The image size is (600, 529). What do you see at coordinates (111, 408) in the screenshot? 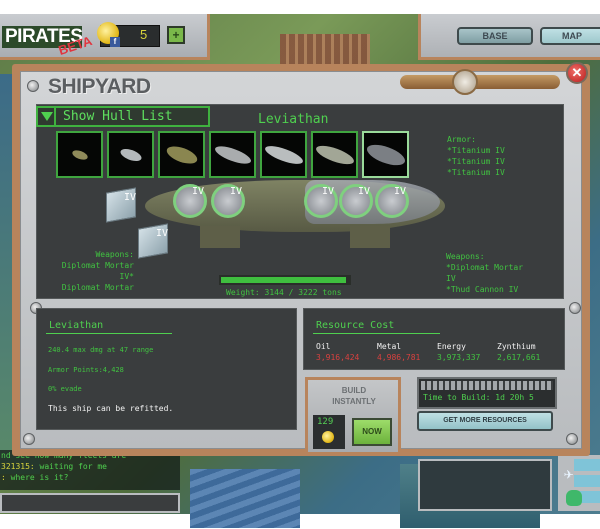
I see `refit-note: This ship can be refitted.` at bounding box center [111, 408].